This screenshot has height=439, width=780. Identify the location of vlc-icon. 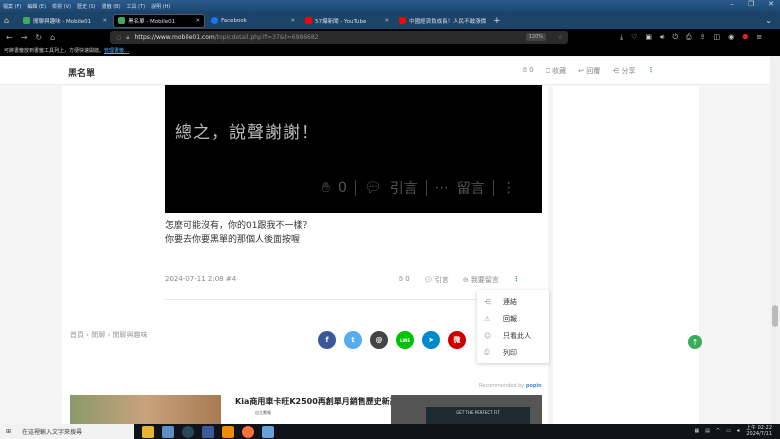
(228, 431).